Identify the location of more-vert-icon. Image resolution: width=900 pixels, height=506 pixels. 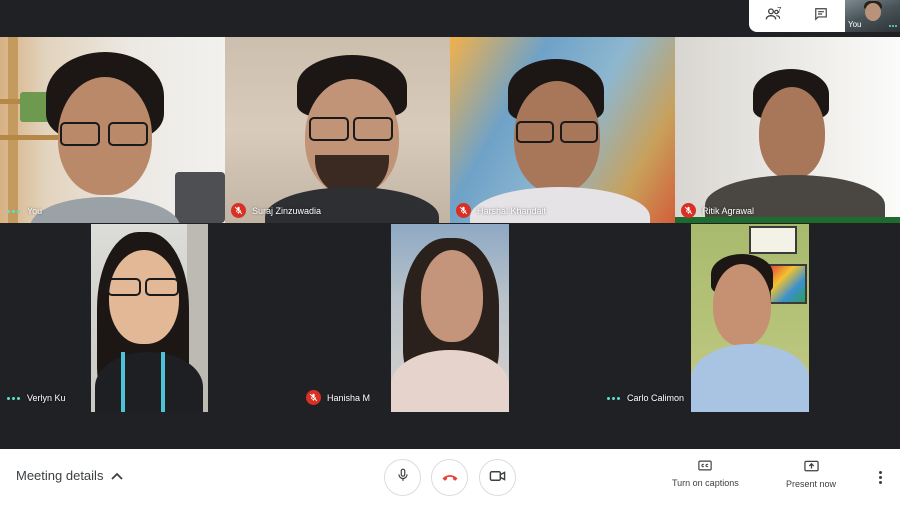
(880, 472).